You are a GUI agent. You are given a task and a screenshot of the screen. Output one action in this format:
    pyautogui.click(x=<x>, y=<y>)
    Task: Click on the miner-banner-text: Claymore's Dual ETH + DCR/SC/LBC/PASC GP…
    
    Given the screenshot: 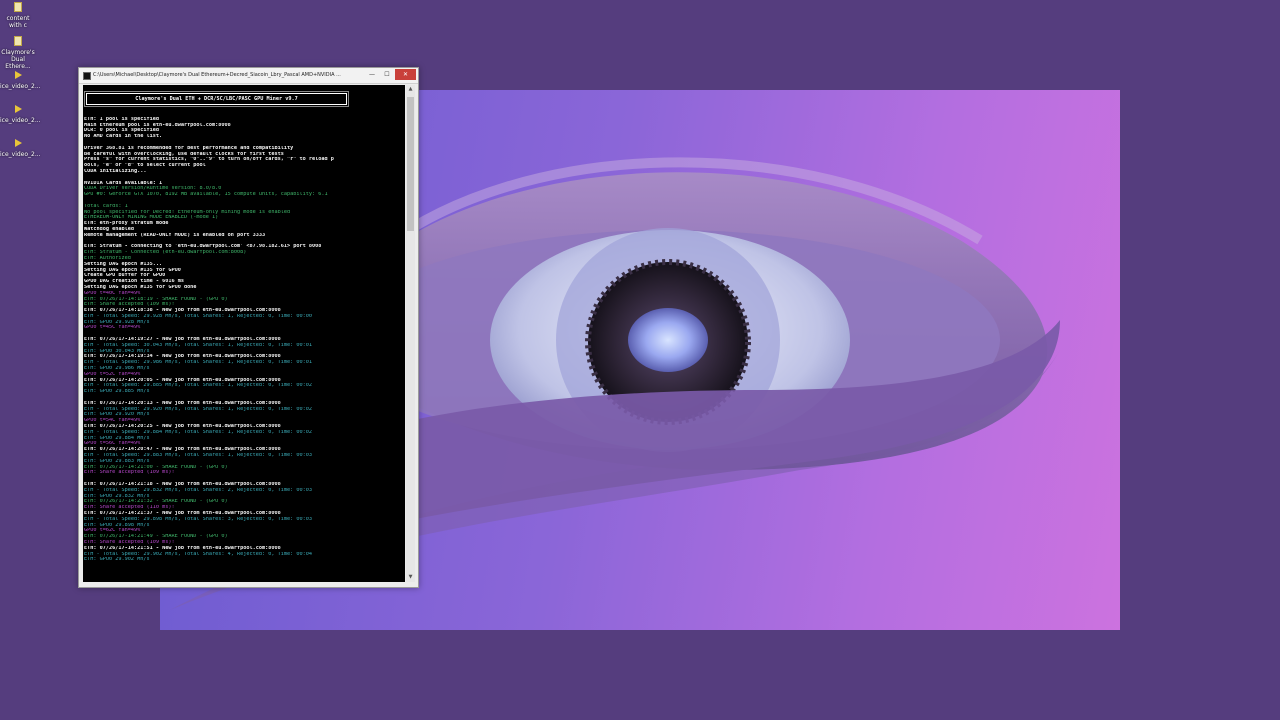 What is the action you would take?
    pyautogui.click(x=216, y=99)
    